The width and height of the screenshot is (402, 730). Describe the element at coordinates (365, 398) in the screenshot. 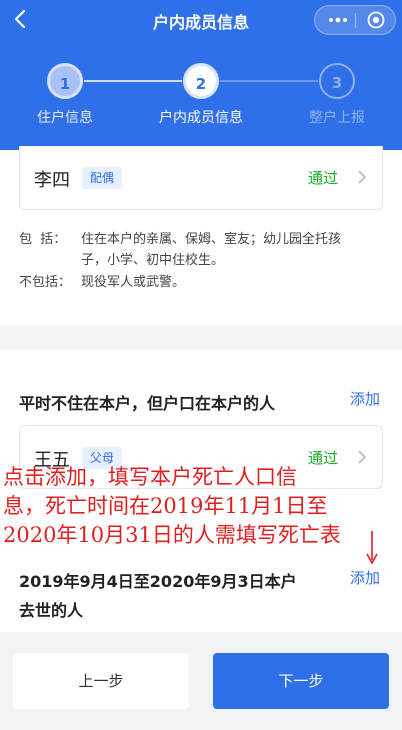

I see `absent-add-button: 添加` at that location.